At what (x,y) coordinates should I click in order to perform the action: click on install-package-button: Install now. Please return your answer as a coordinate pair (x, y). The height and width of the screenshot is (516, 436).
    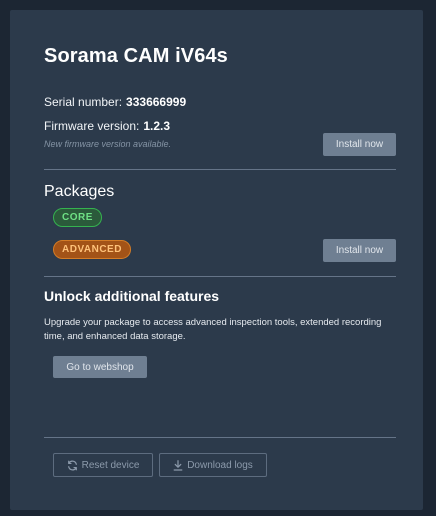
    Looking at the image, I should click on (359, 250).